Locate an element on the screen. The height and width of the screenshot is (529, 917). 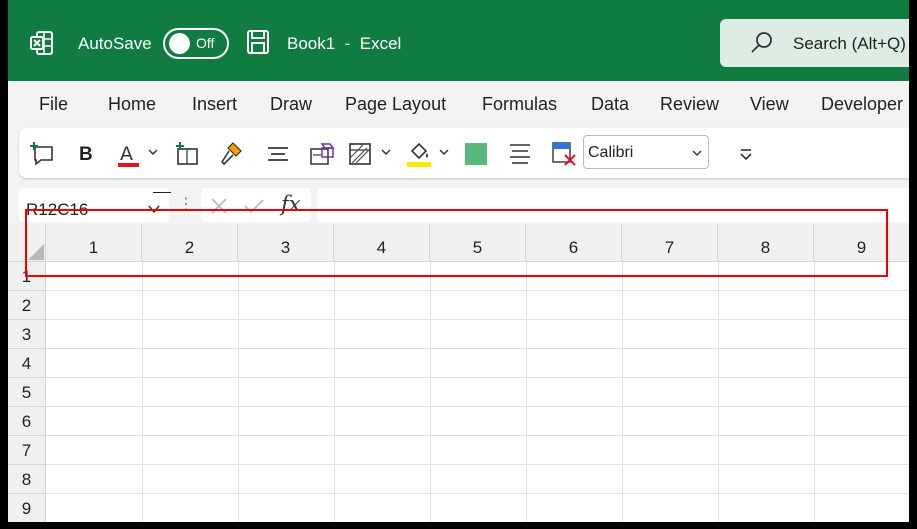
save-icon is located at coordinates (258, 42).